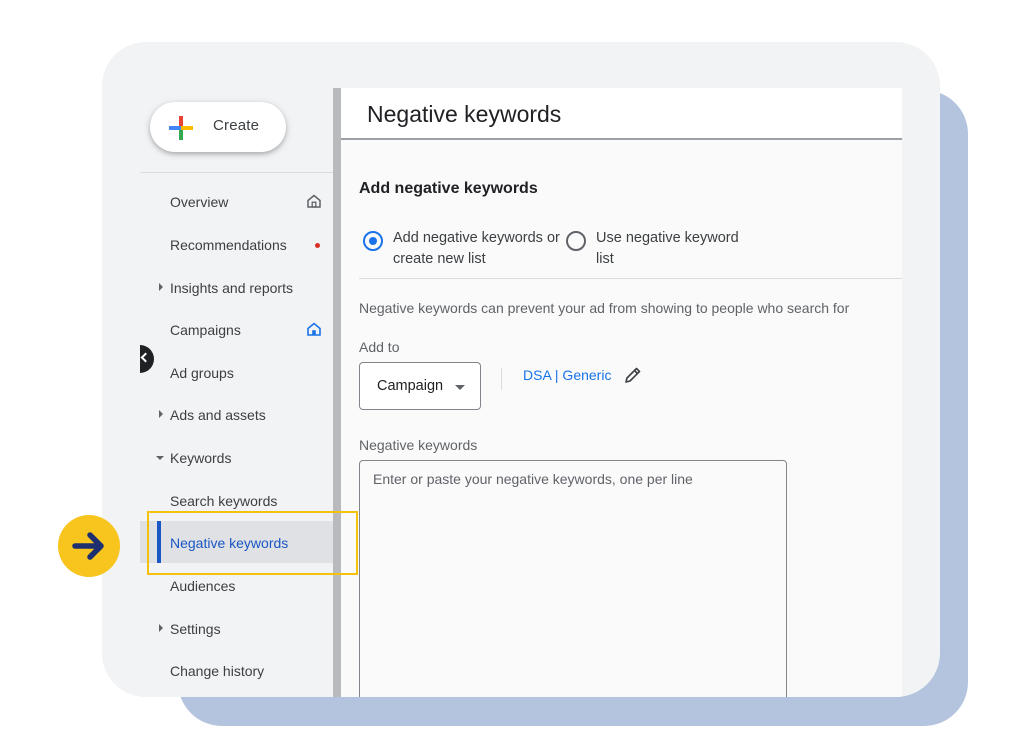  I want to click on google-plus-icon, so click(181, 128).